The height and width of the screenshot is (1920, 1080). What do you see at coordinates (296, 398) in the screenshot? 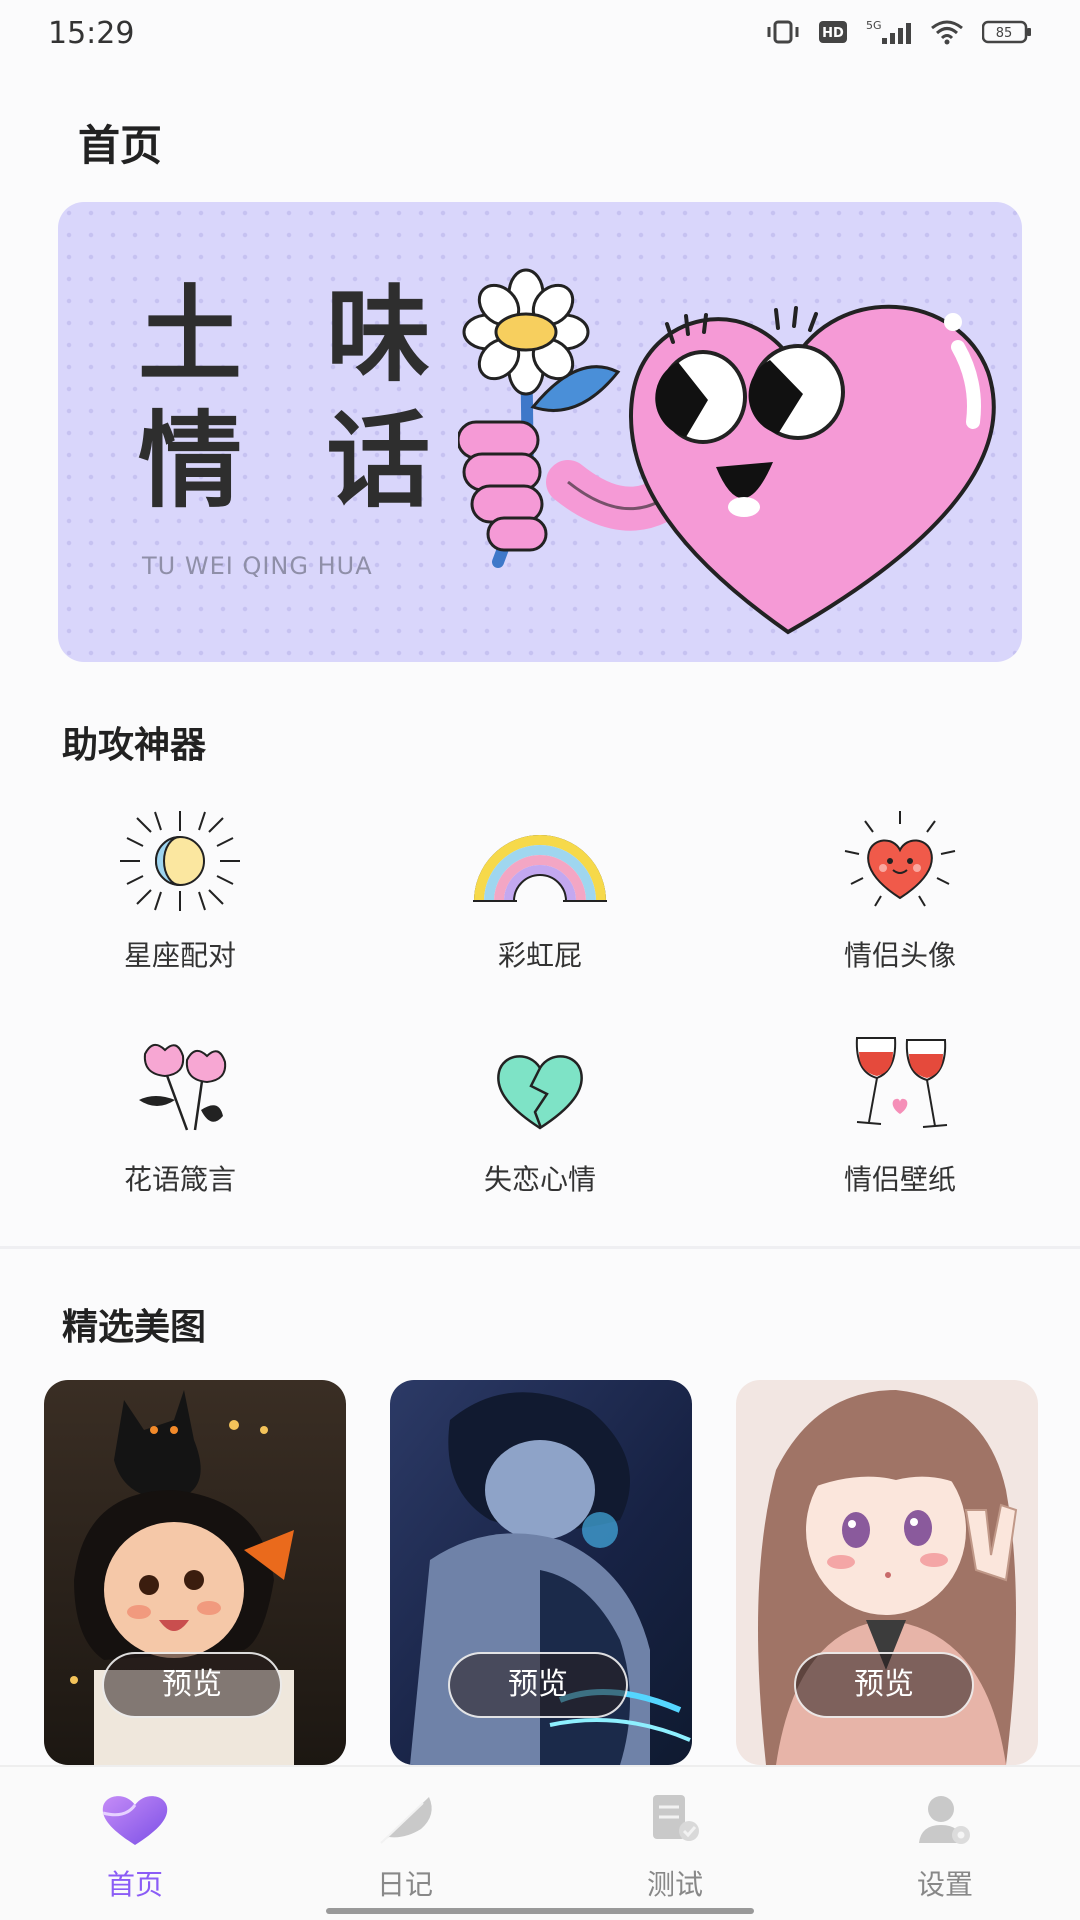
I see `banner-title: 土 味 情 话` at bounding box center [296, 398].